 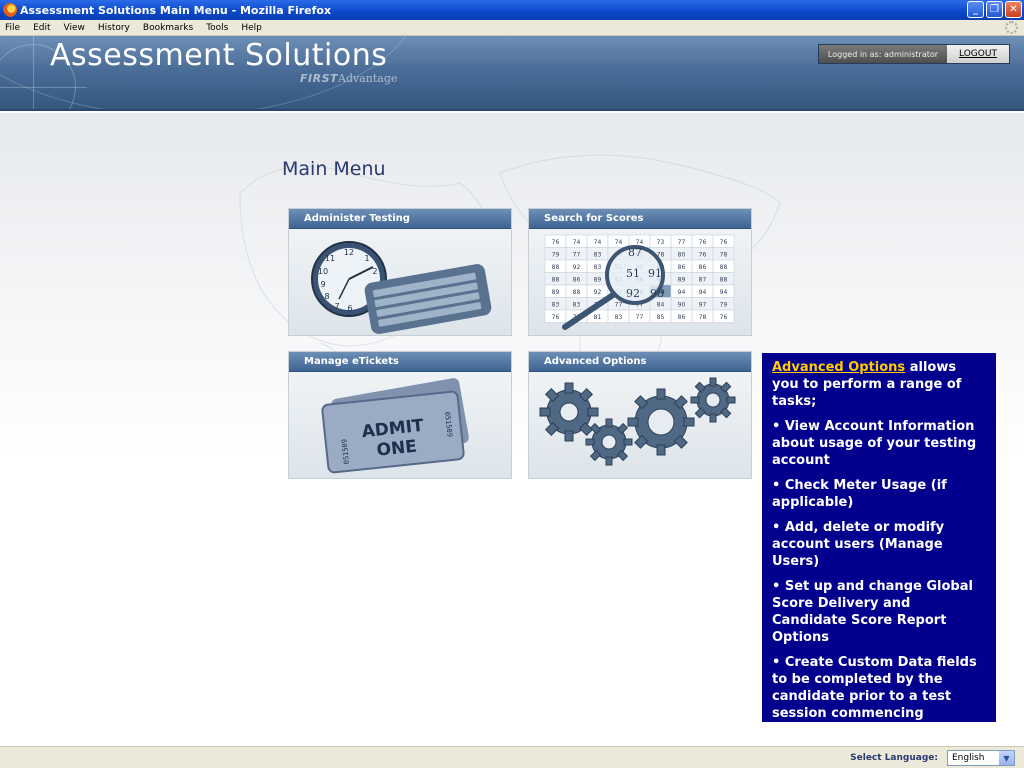 I want to click on score-cell-value: 89, so click(x=682, y=280).